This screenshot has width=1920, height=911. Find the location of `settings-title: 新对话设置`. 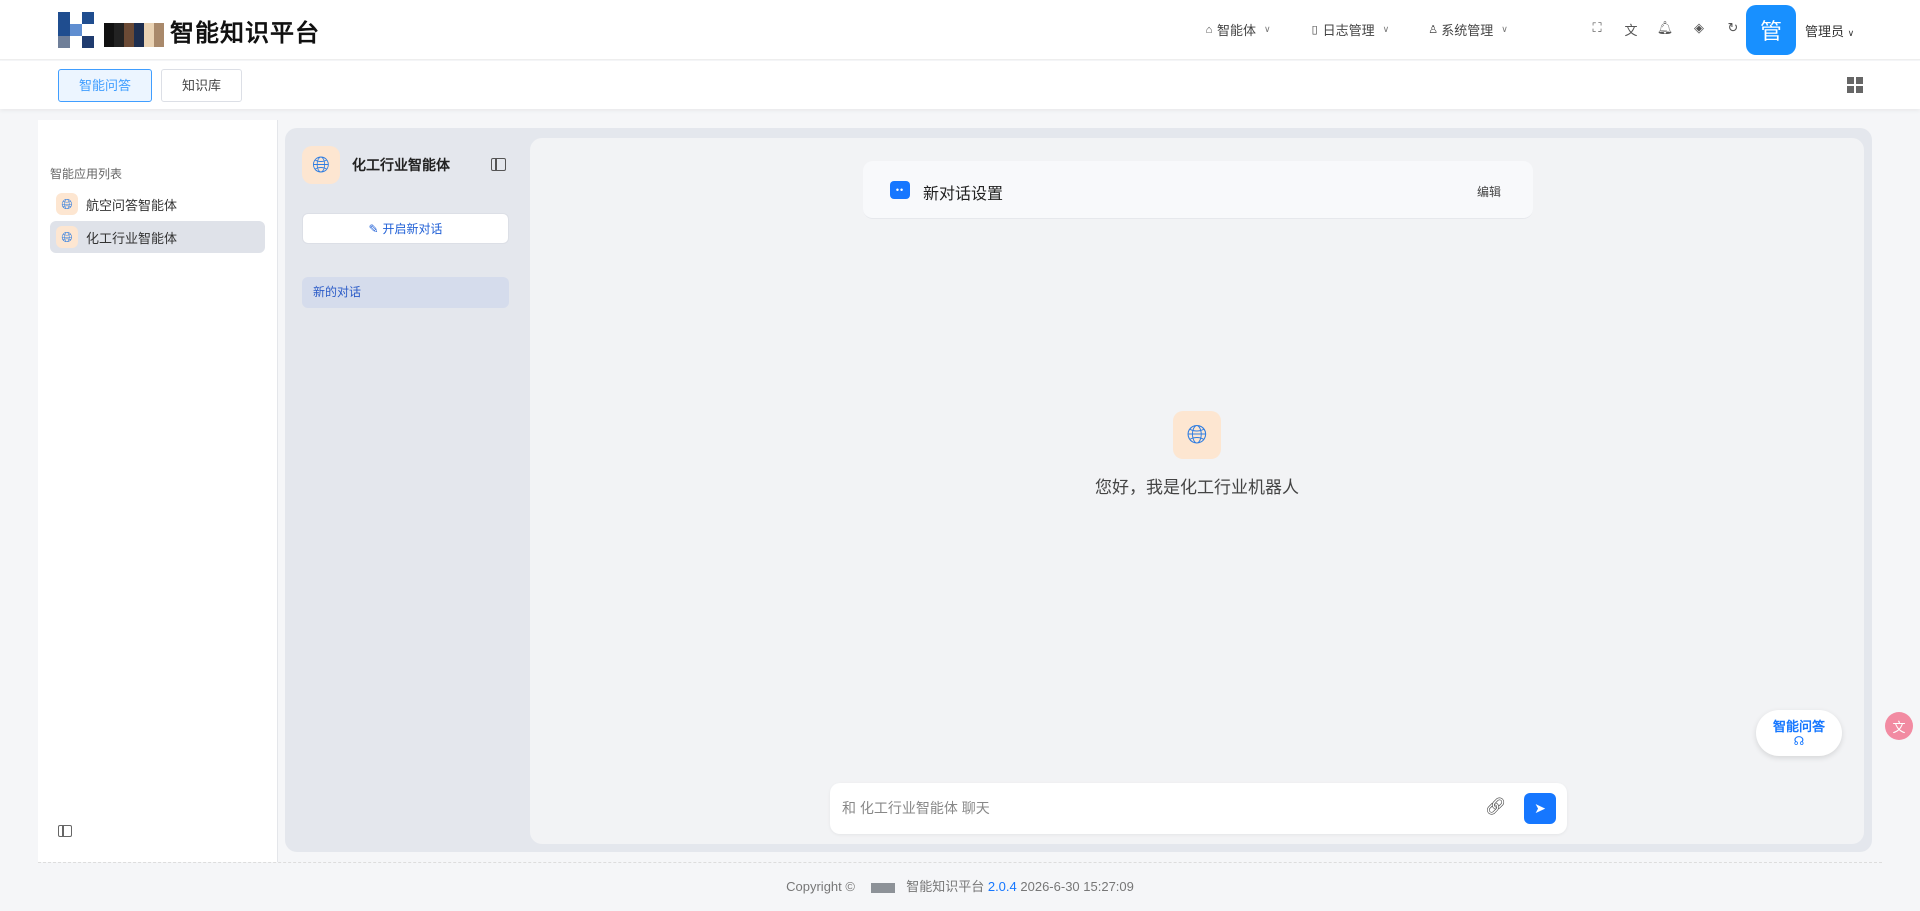

settings-title: 新对话设置 is located at coordinates (963, 194).